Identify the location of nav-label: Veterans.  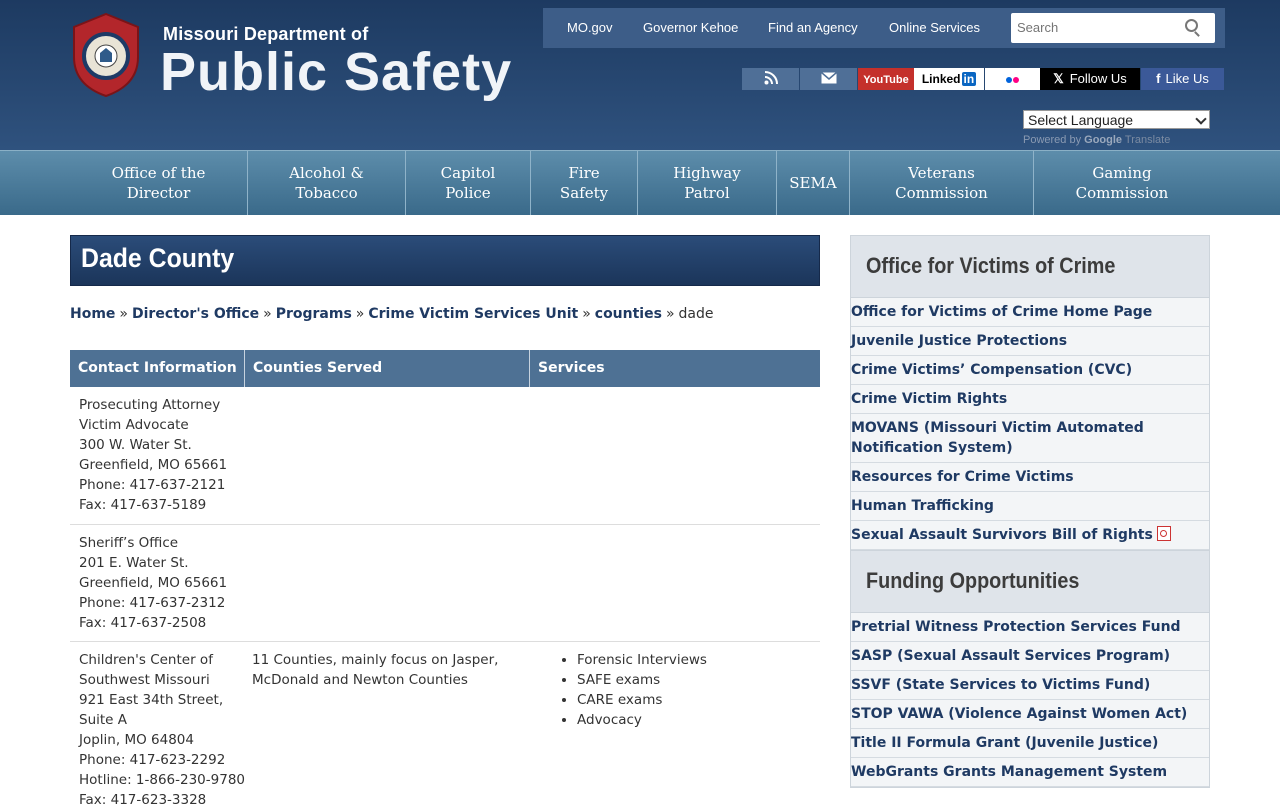
(941, 173).